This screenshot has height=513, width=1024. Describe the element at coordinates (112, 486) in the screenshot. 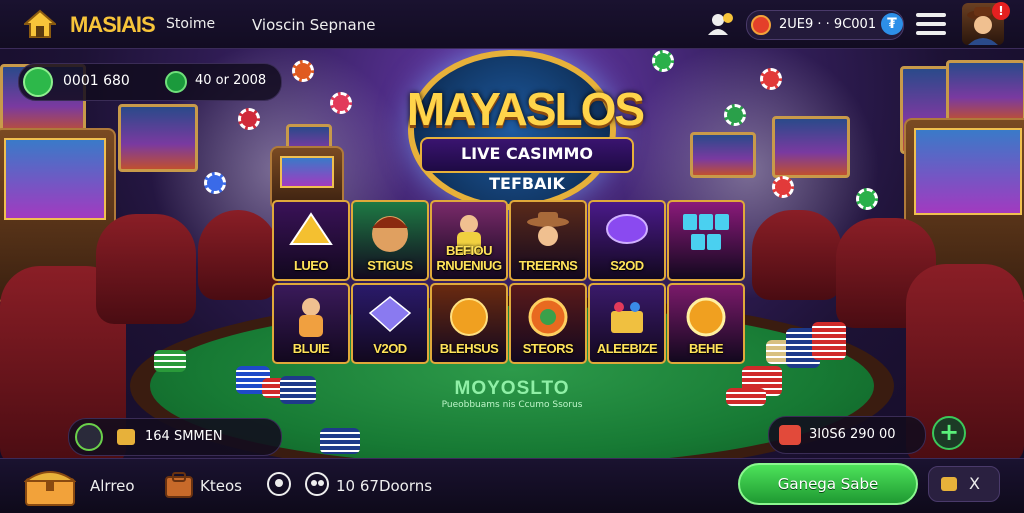

I see `nav-label-1: Alrreo` at that location.